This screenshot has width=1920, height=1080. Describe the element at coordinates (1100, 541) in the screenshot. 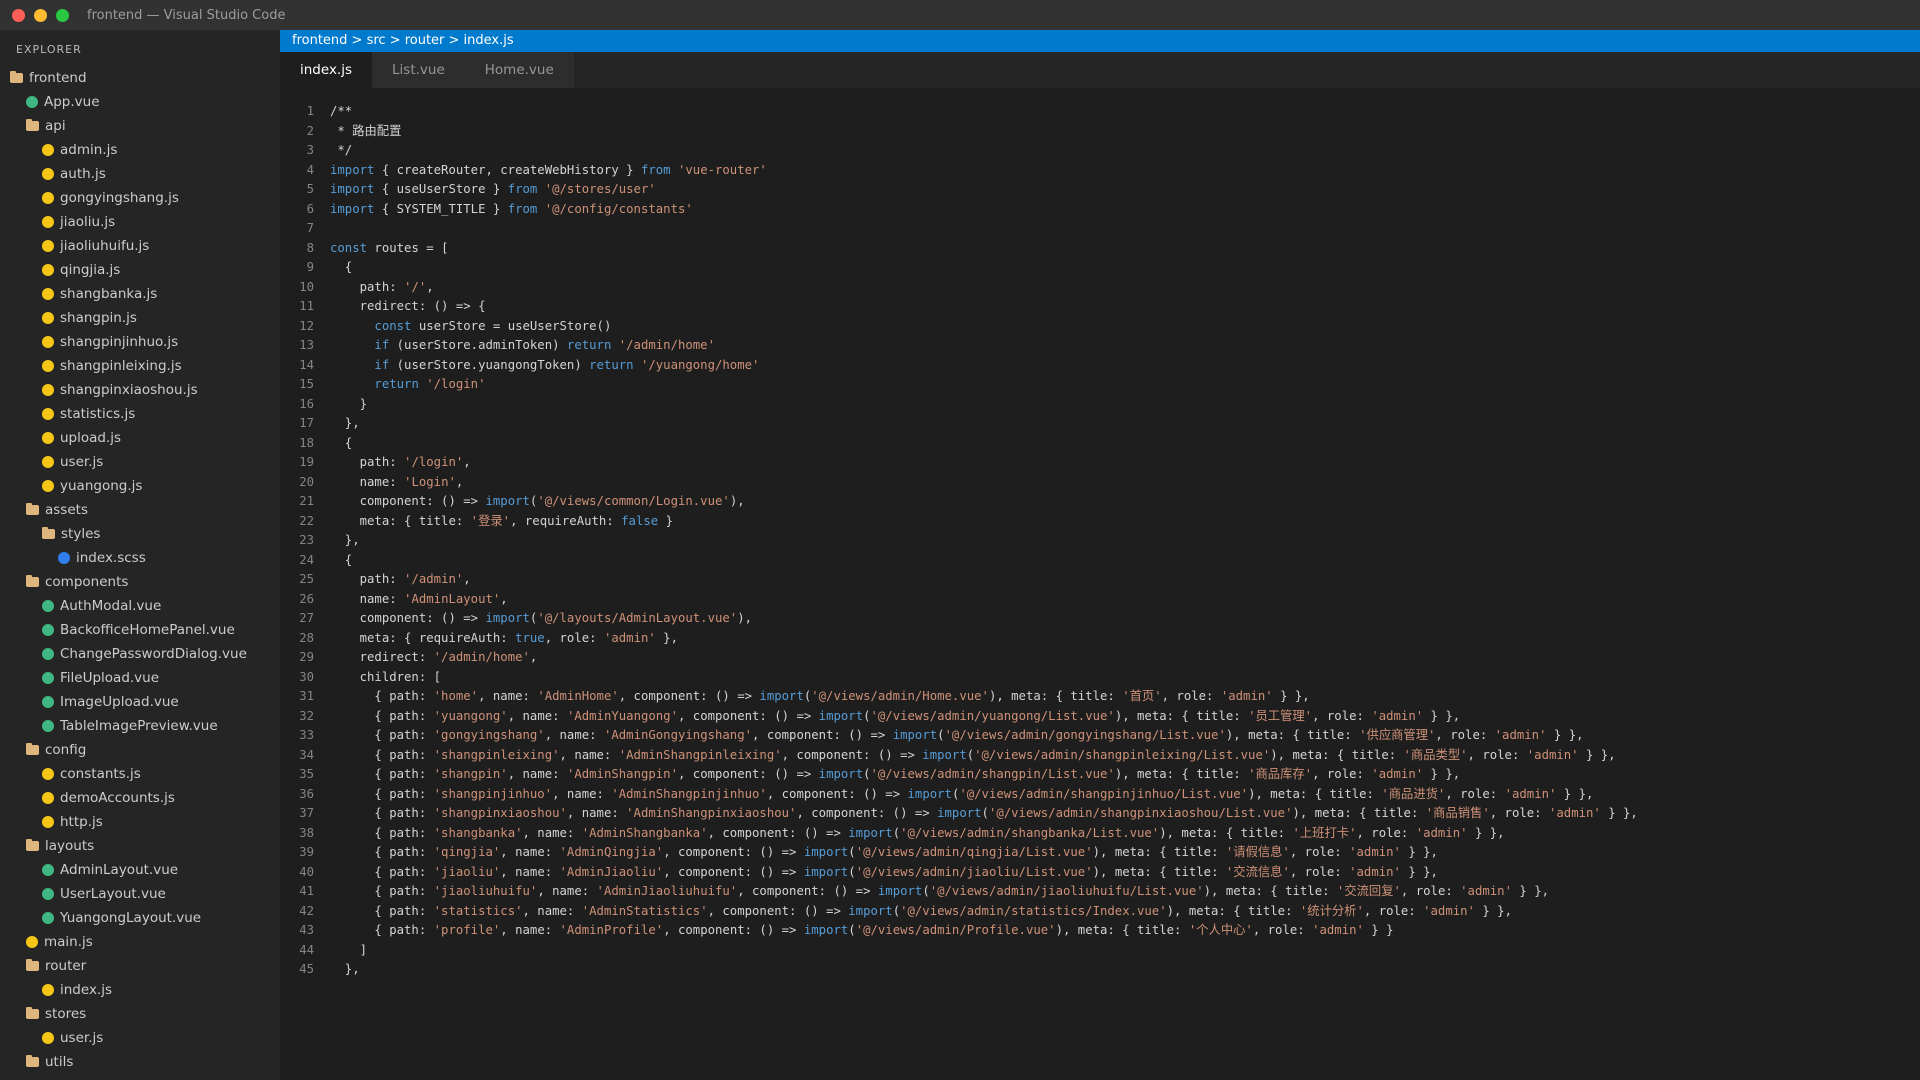

I see `code-line: 23 },` at that location.